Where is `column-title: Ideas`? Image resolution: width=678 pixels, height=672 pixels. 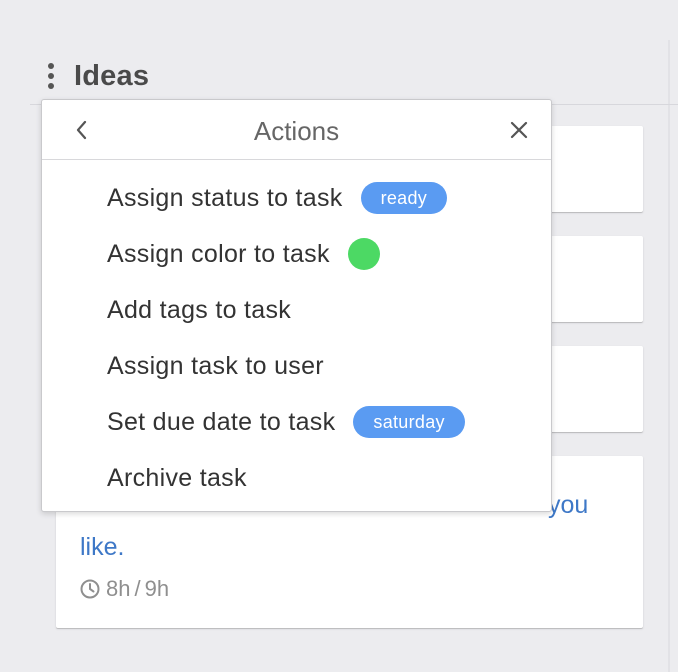
column-title: Ideas is located at coordinates (112, 75).